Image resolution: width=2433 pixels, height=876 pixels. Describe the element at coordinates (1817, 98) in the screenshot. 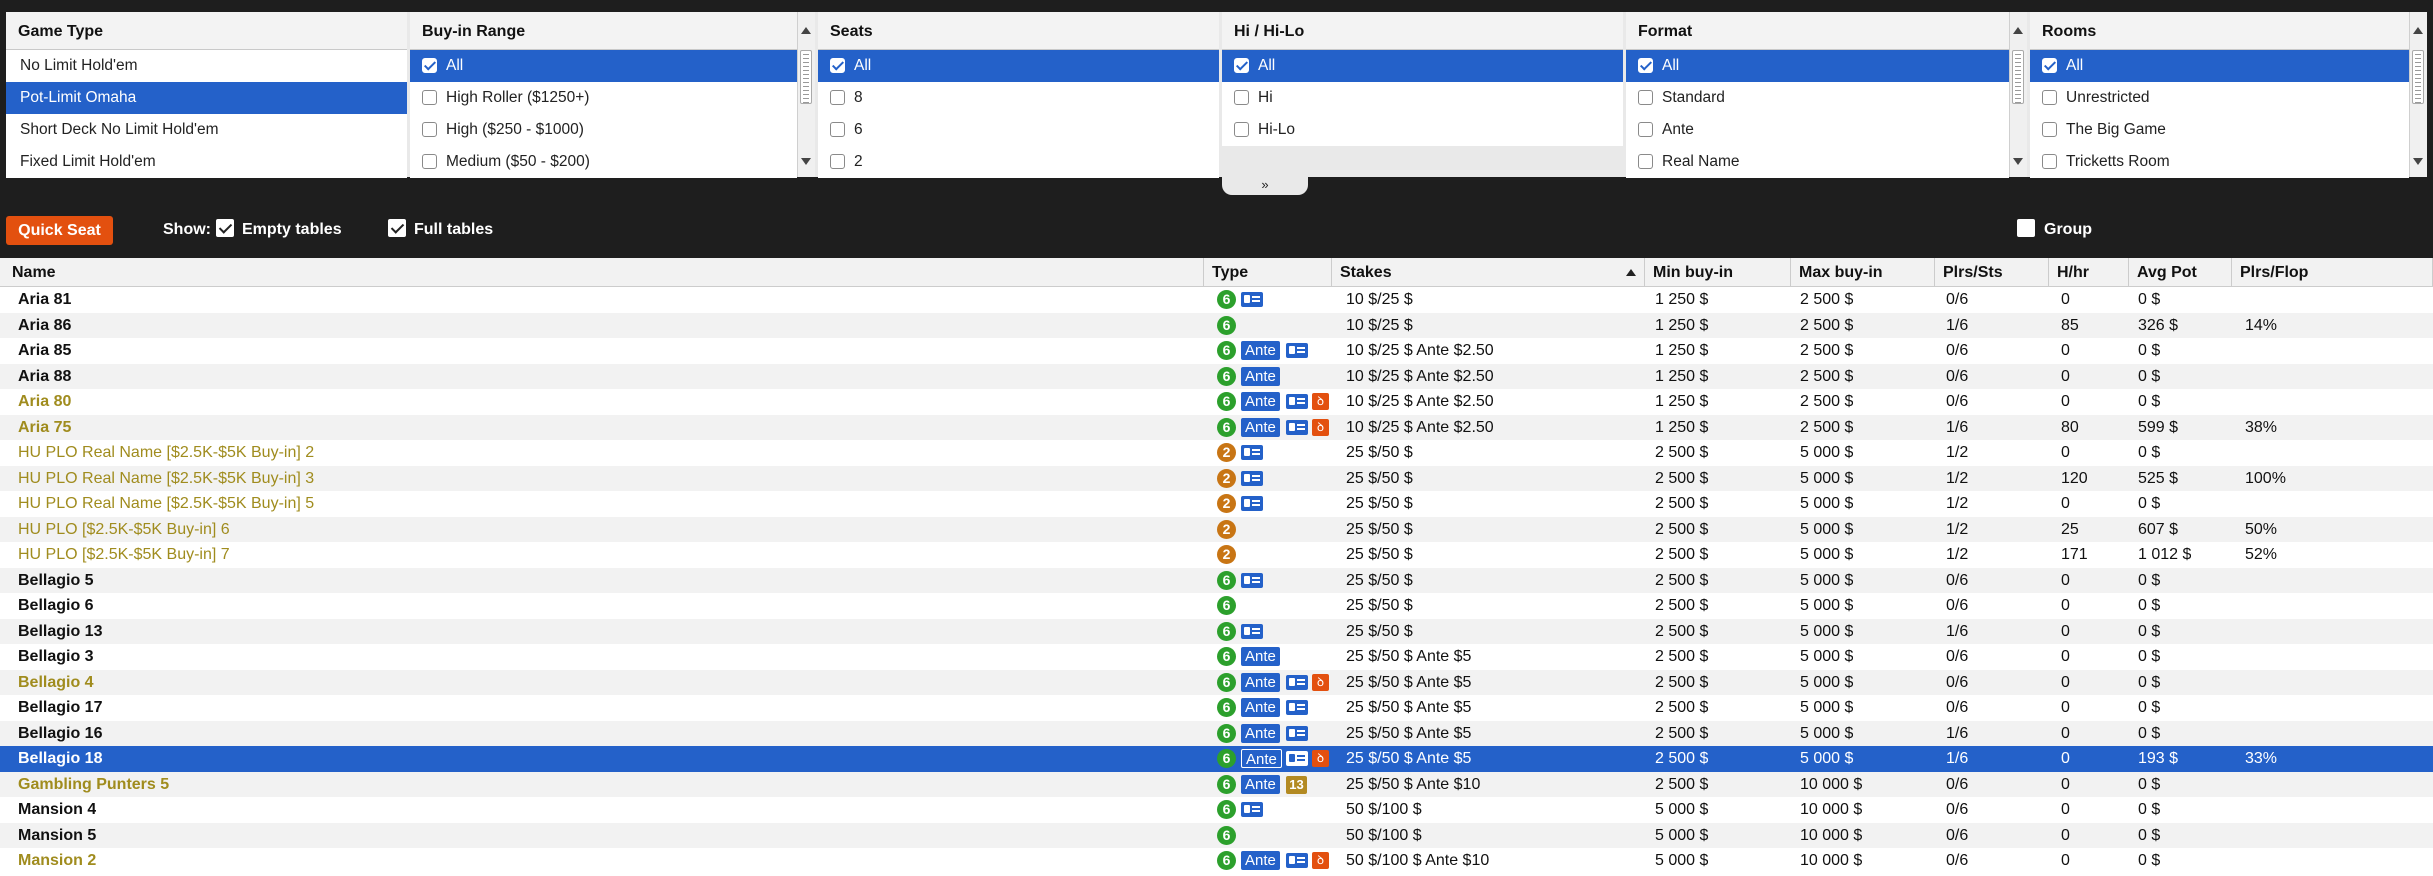

I see `filter-option: Standard` at that location.